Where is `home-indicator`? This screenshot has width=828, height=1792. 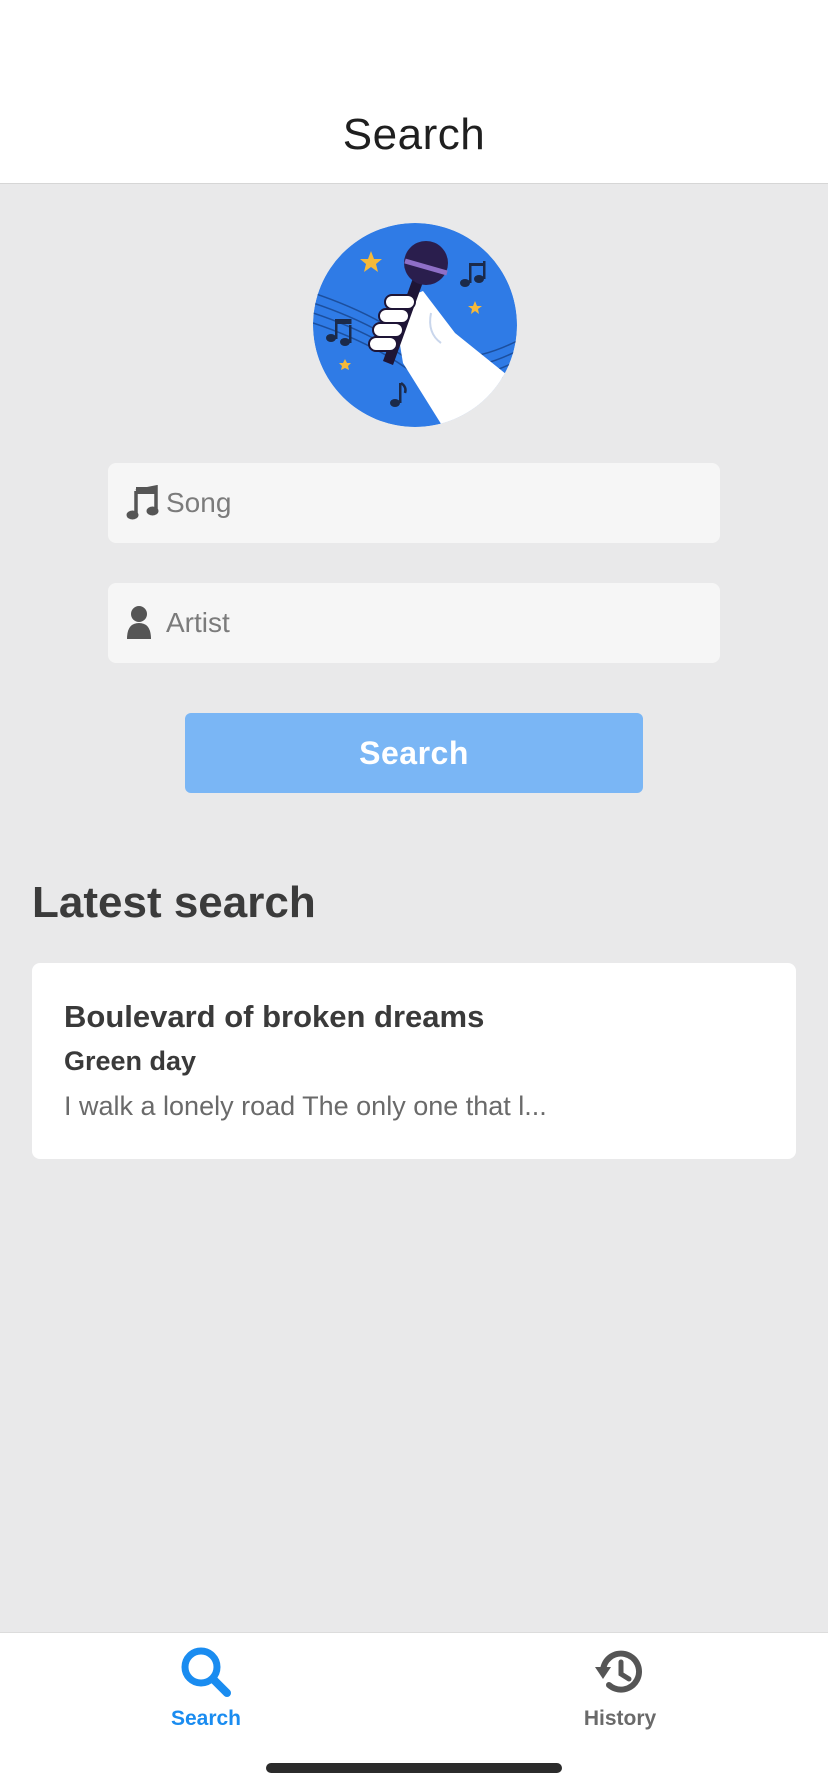 home-indicator is located at coordinates (414, 1768).